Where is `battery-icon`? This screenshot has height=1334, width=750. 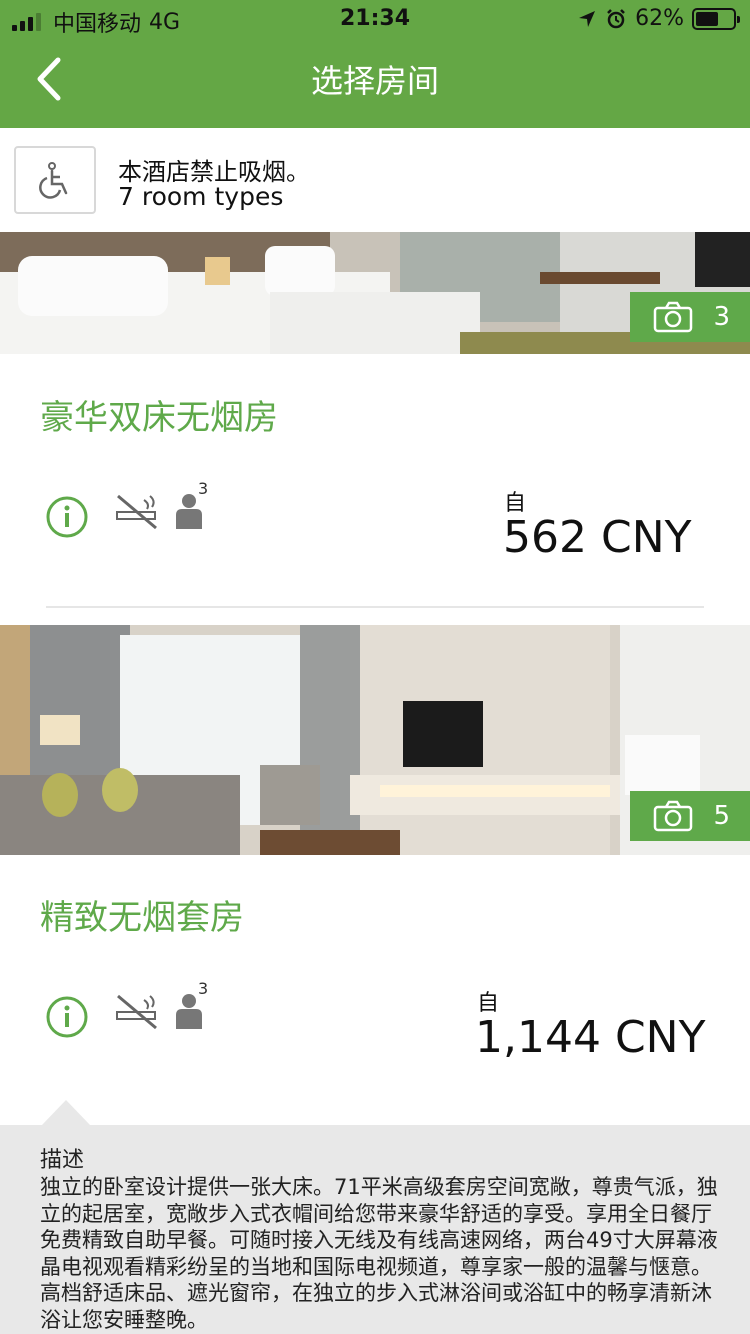
battery-icon is located at coordinates (716, 18).